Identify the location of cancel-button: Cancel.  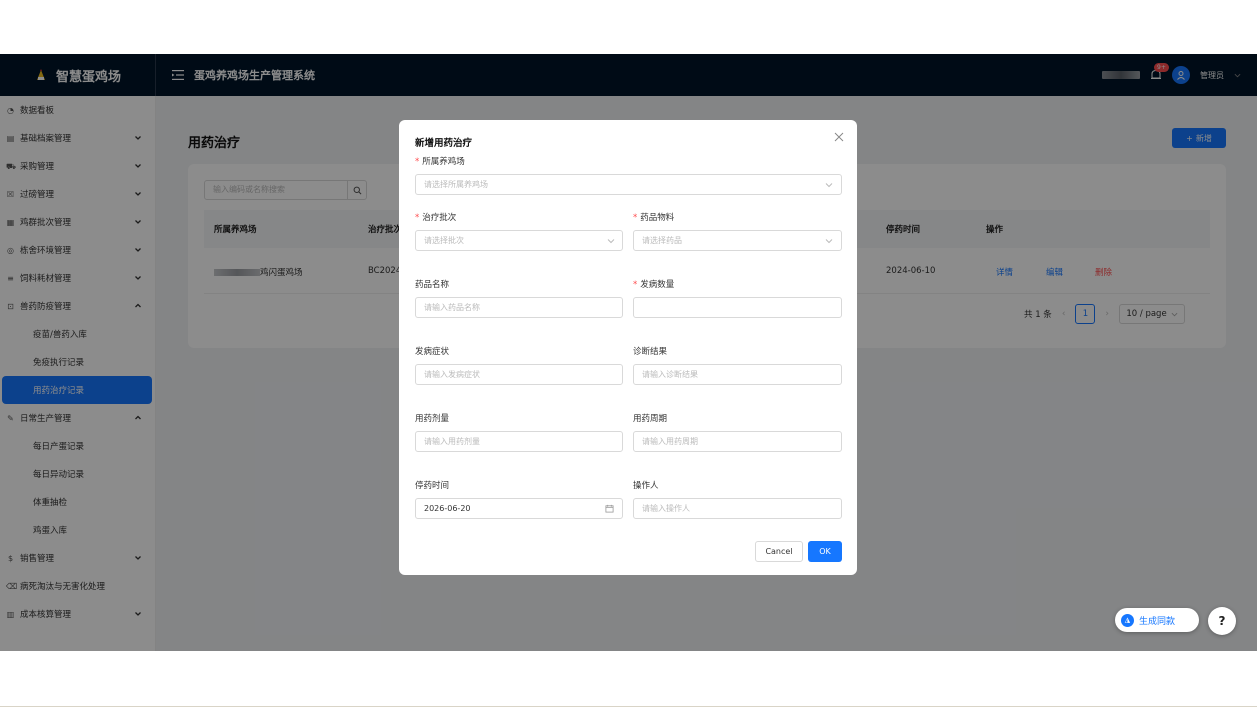
(779, 551).